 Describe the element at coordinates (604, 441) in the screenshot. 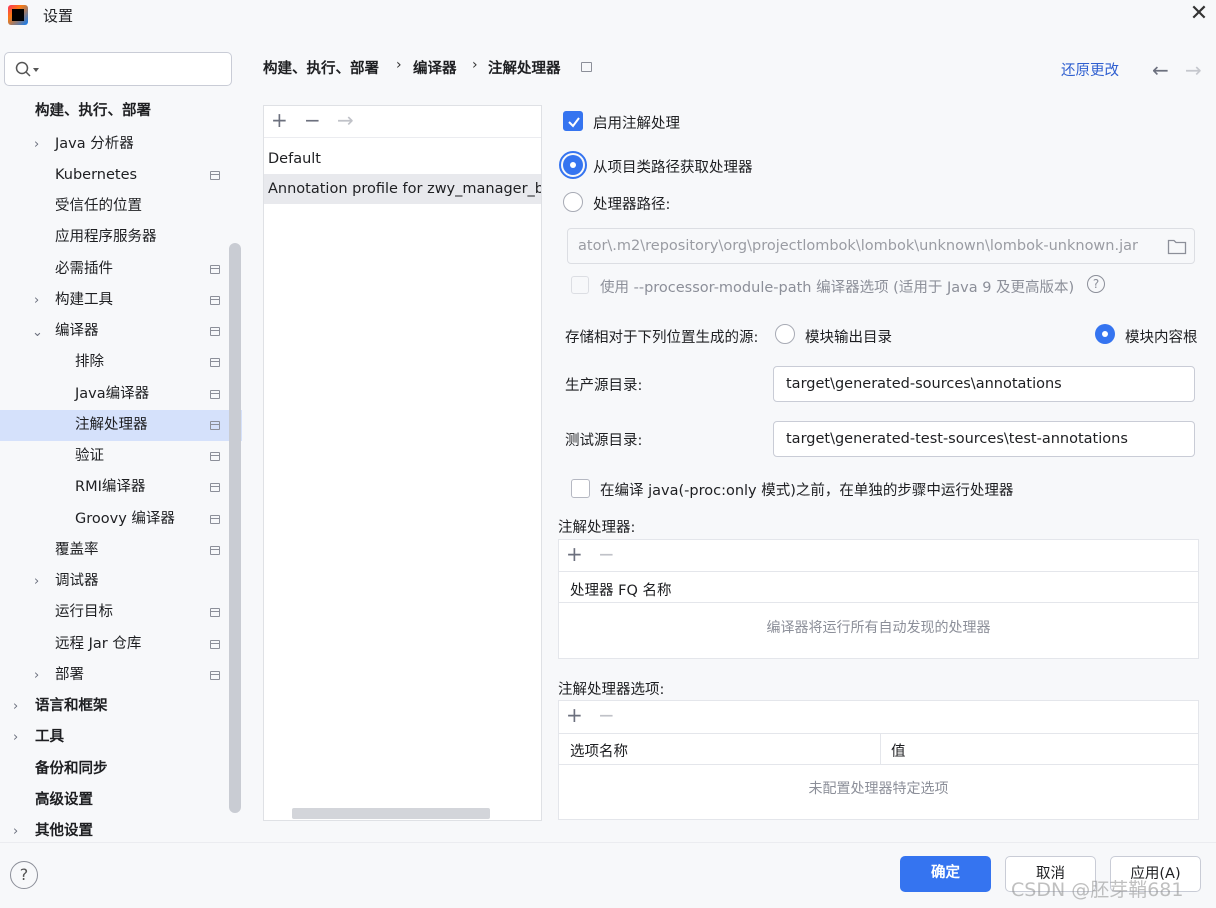

I see `test-dir-label: 测试源目录:` at that location.